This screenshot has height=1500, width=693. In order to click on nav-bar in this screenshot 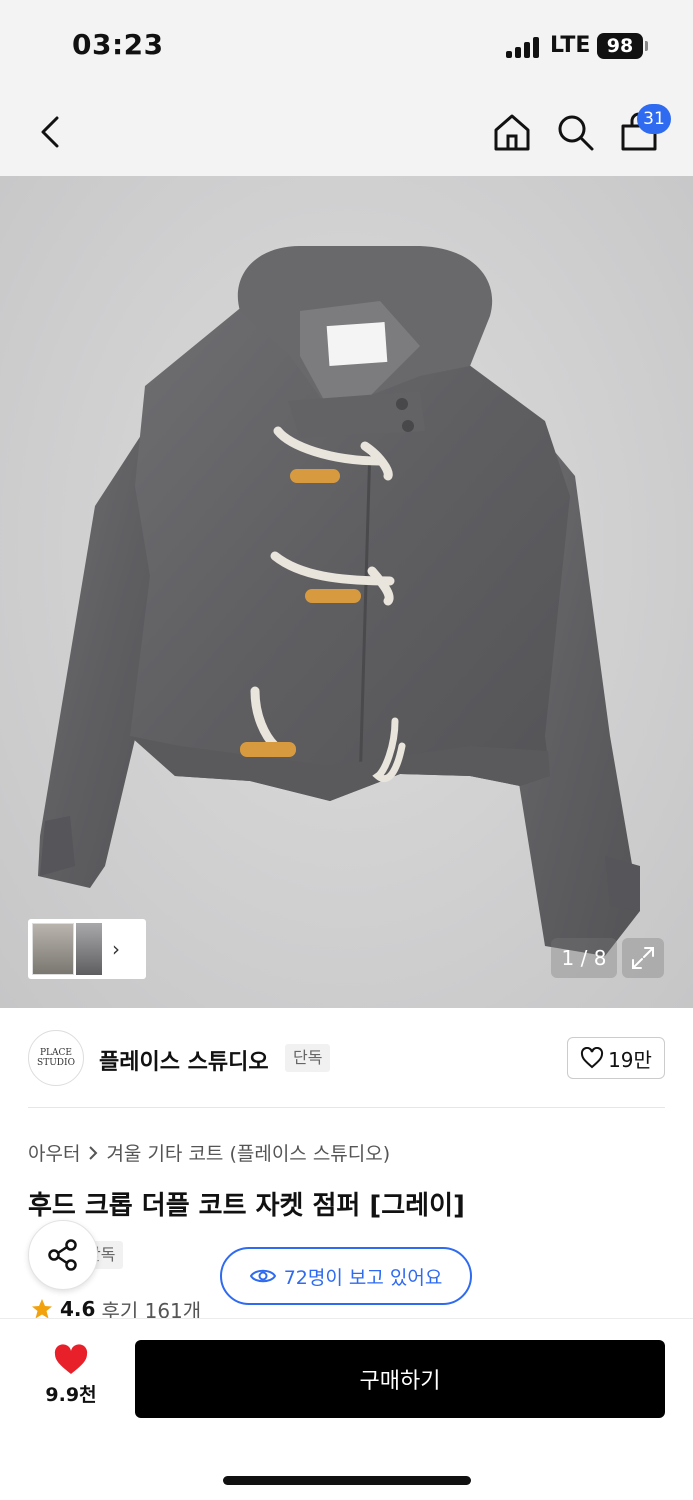, I will do `click(346, 132)`.